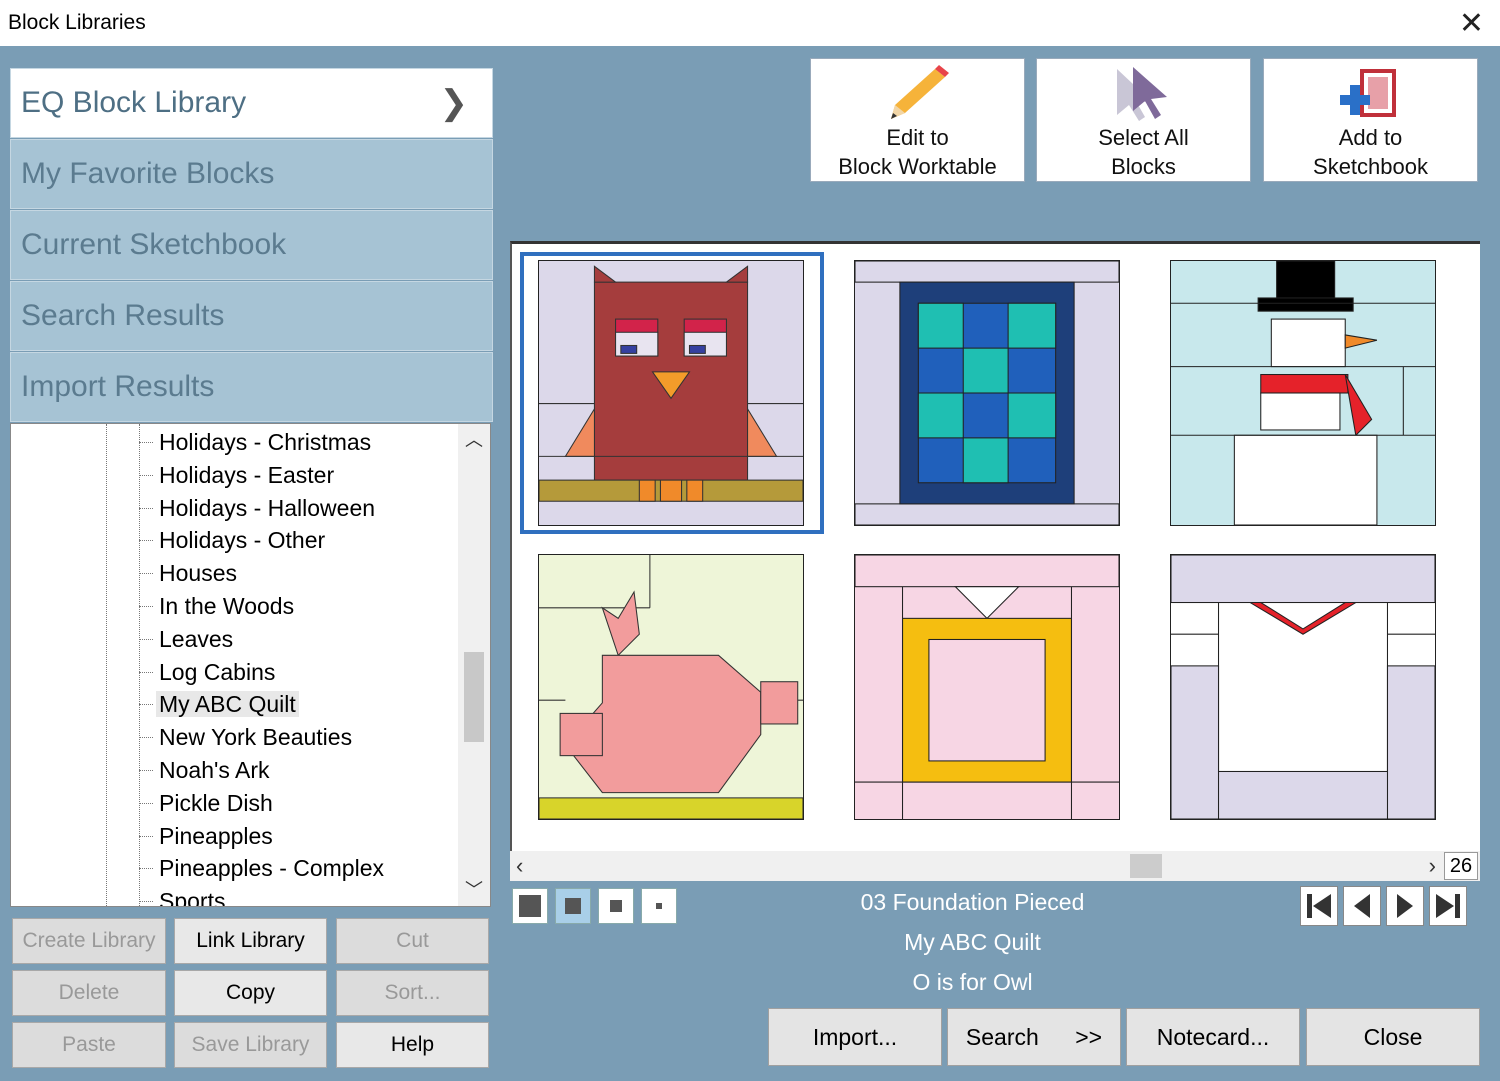 The image size is (1500, 1081). I want to click on library-current-sketchbook: Current Sketchbook, so click(251, 245).